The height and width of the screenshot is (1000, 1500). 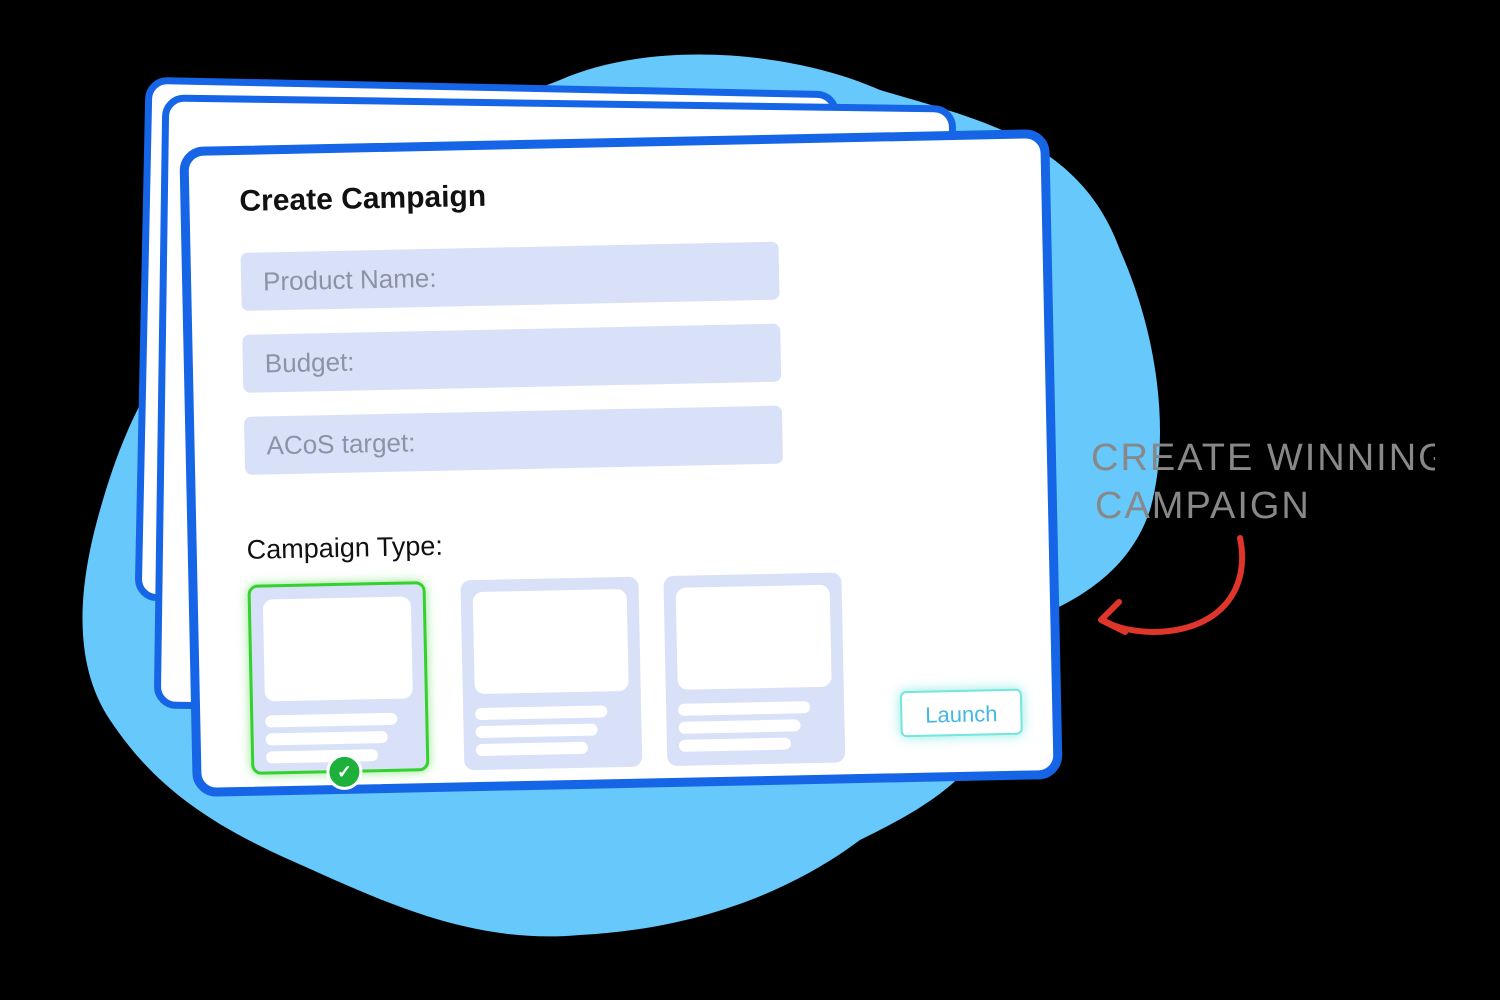 I want to click on dialog-title: Create Campaign, so click(x=363, y=198).